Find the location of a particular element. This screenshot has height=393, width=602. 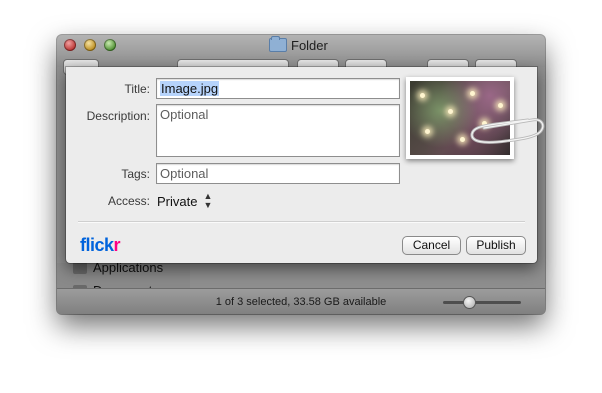

access-value: Private is located at coordinates (177, 201).